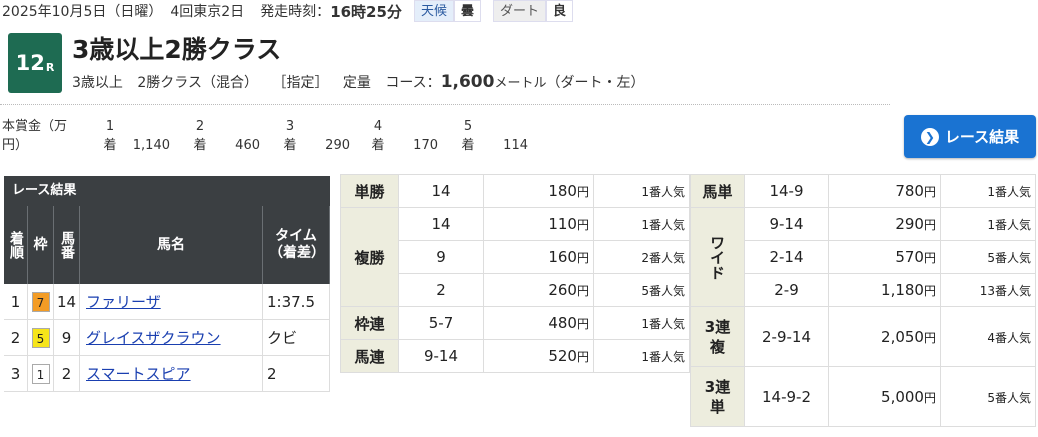 Image resolution: width=1038 pixels, height=437 pixels. I want to click on result-frame: 7, so click(41, 301).